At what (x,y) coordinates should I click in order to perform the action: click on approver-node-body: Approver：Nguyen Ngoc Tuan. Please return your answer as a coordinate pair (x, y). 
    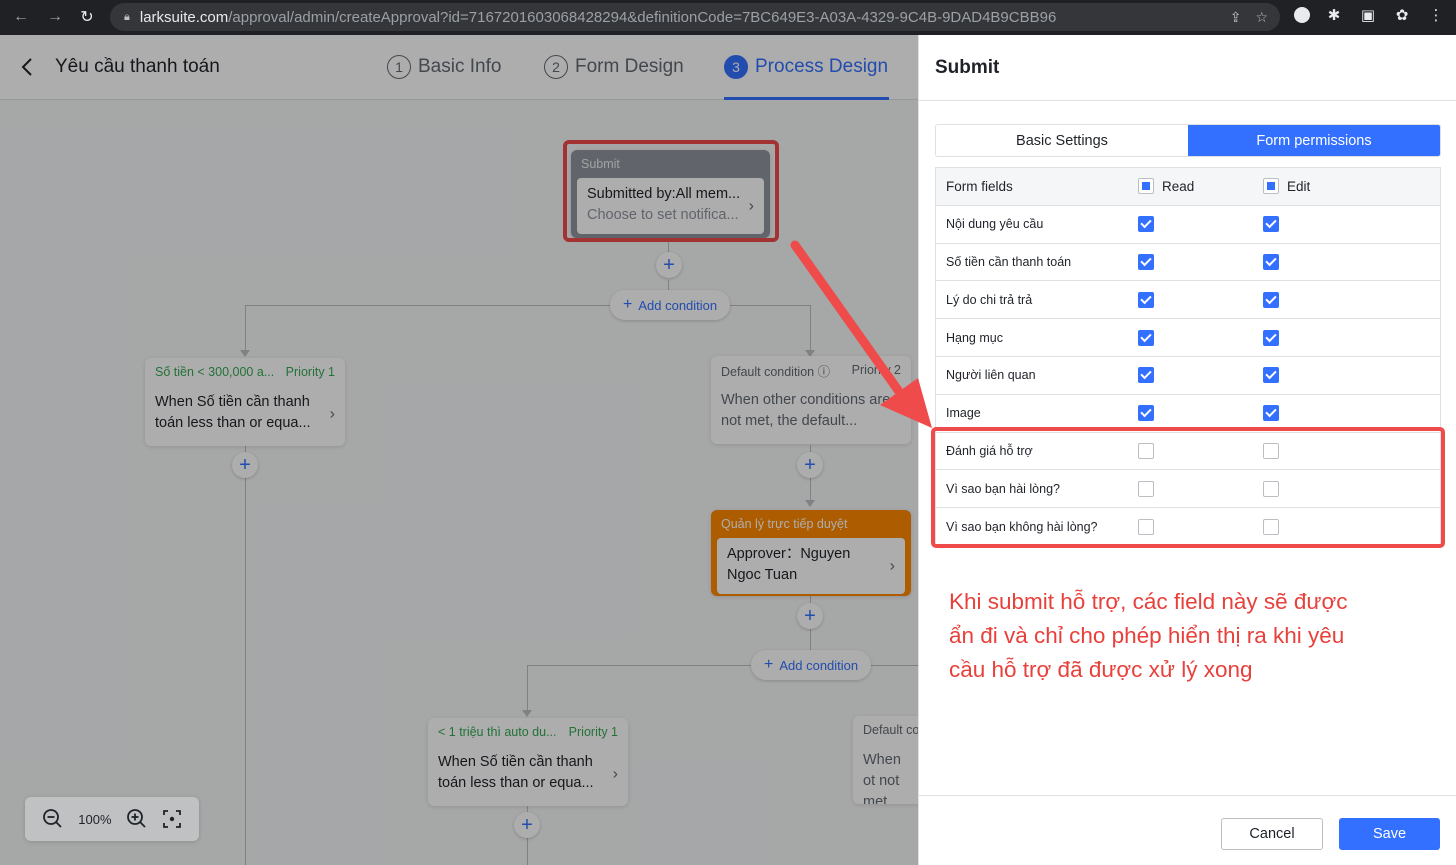
    Looking at the image, I should click on (789, 564).